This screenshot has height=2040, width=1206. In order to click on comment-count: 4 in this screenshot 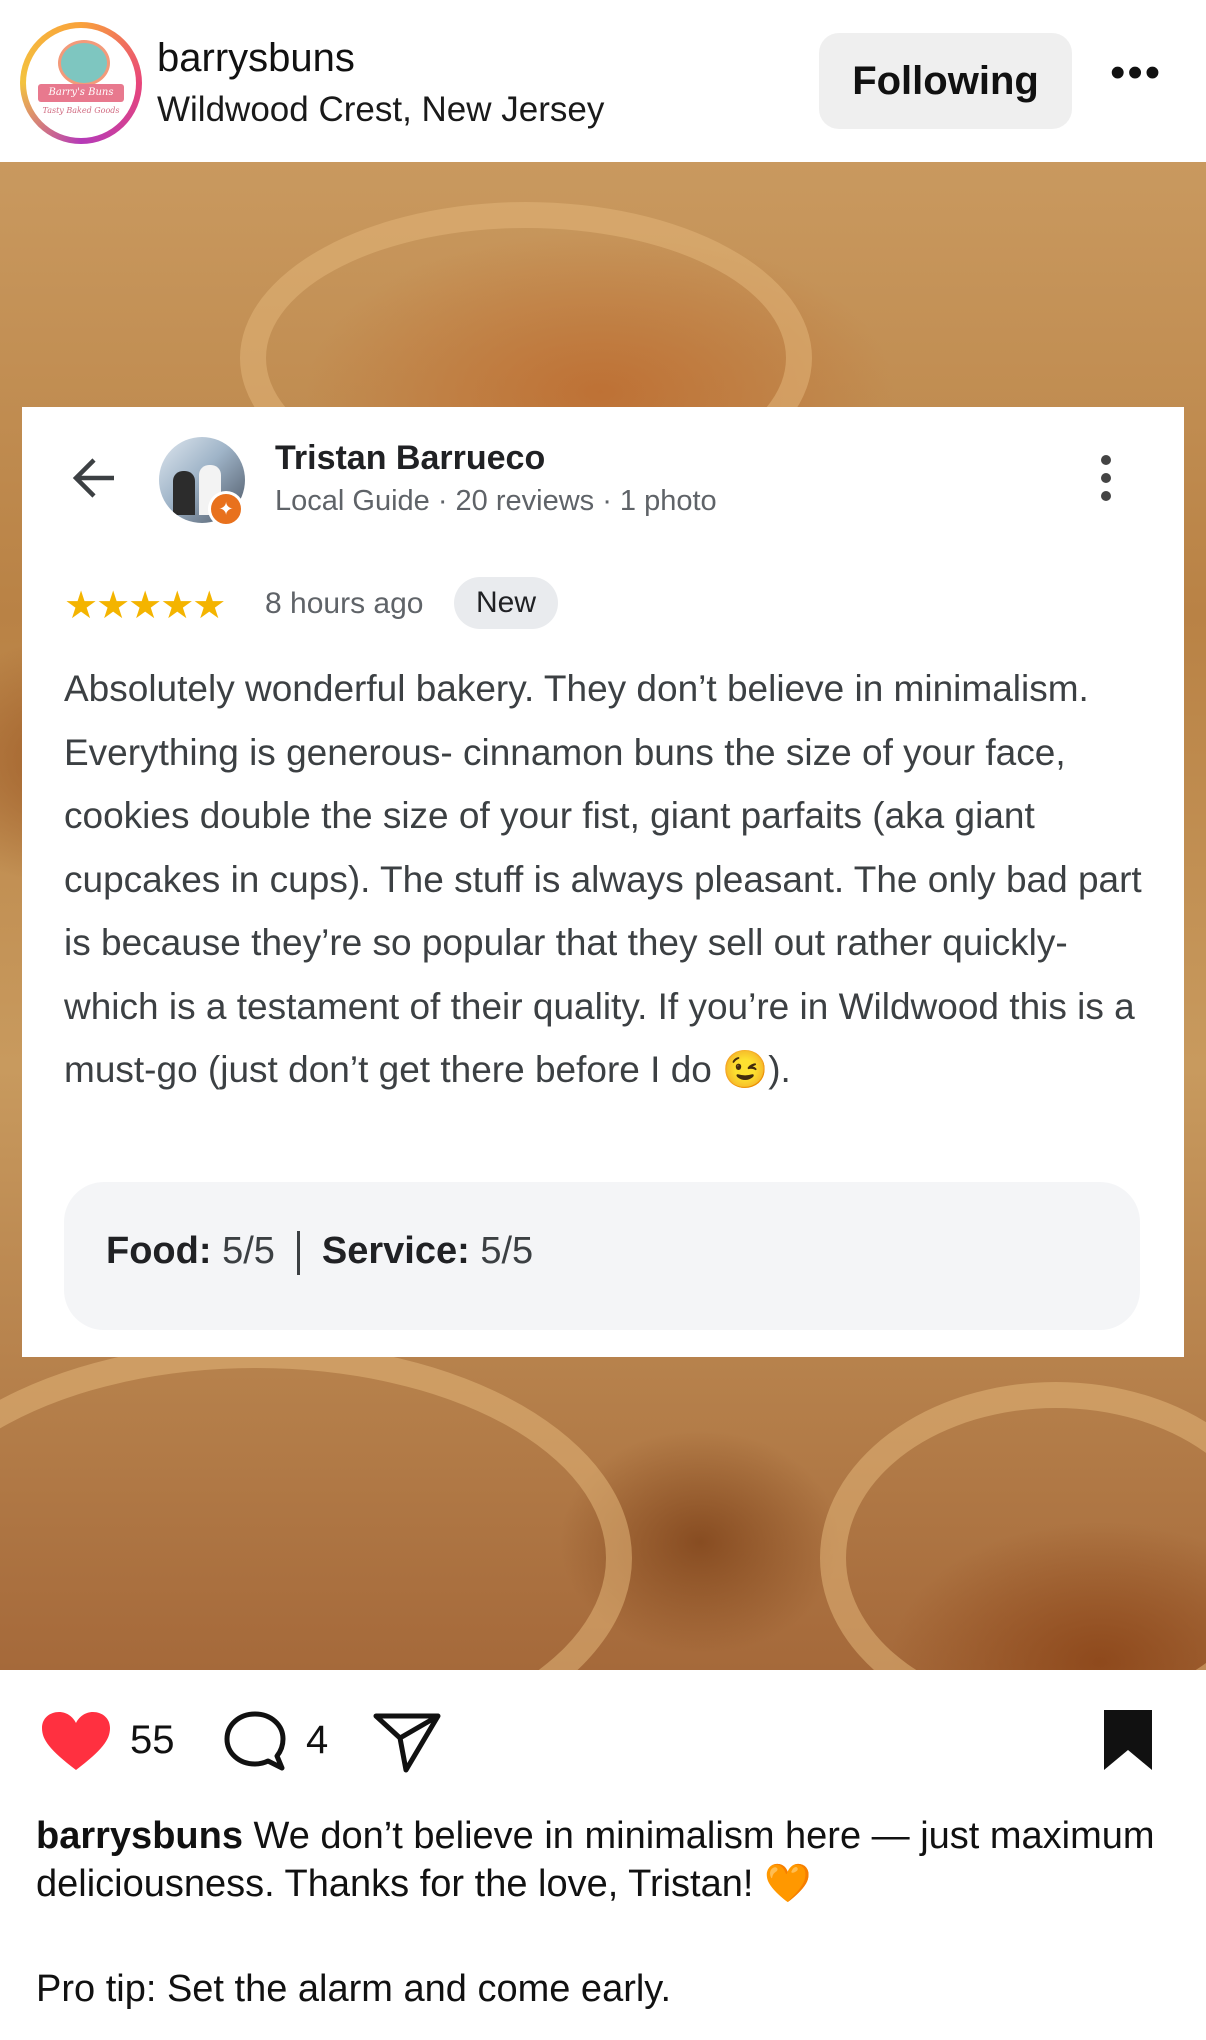, I will do `click(317, 1740)`.